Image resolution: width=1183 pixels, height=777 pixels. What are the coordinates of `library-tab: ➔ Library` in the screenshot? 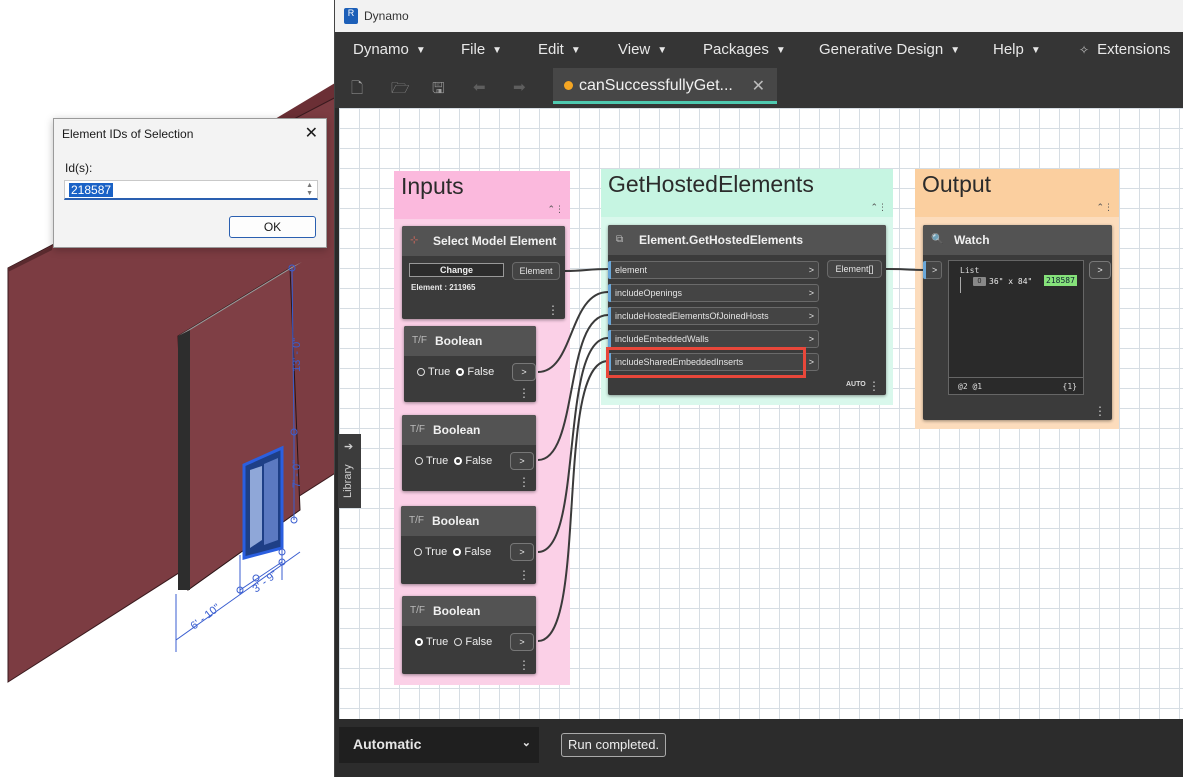 It's located at (349, 471).